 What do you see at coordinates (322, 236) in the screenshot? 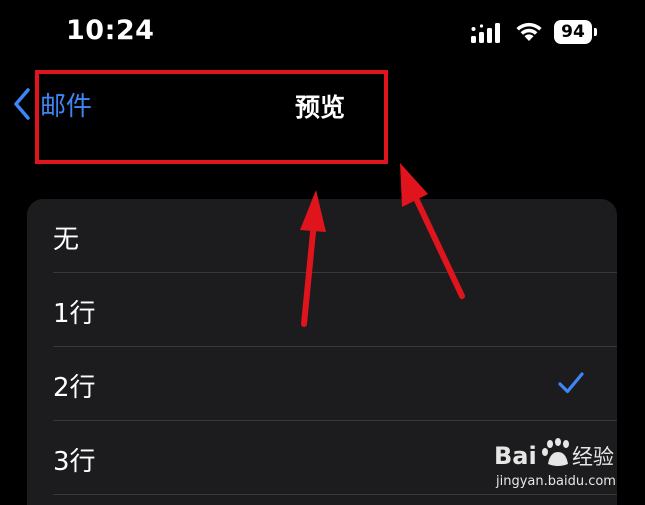
I see `option-row-none: 无` at bounding box center [322, 236].